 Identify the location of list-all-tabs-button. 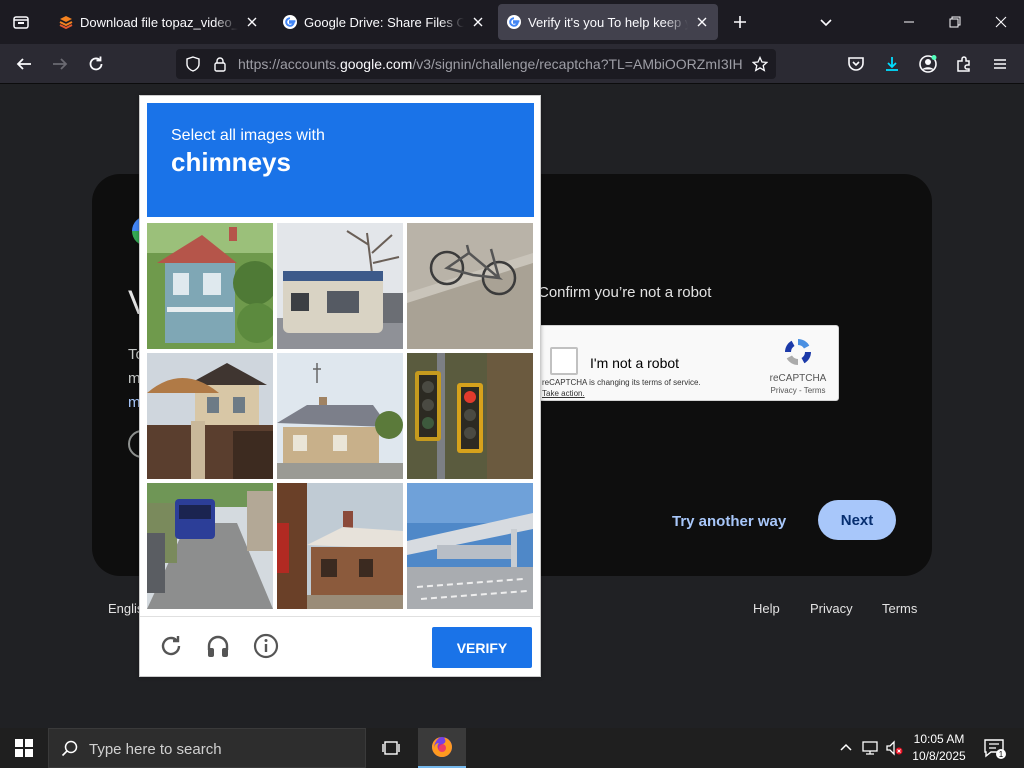
(826, 22).